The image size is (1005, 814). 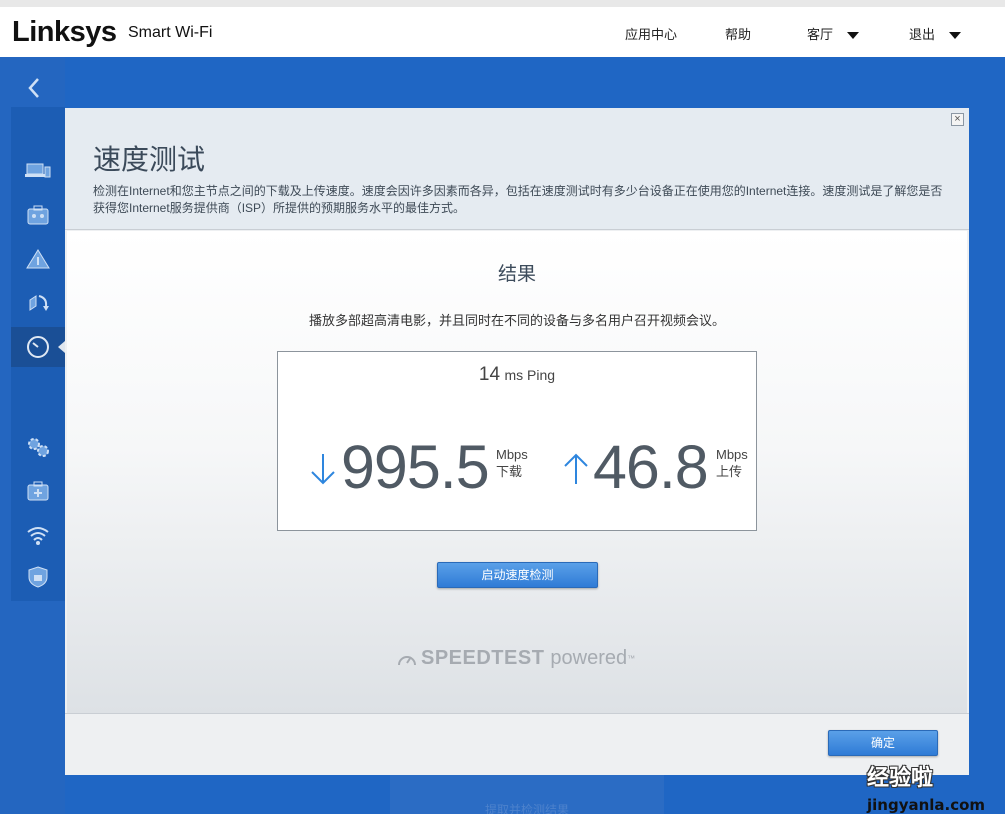 I want to click on network-map-icon, so click(x=38, y=259).